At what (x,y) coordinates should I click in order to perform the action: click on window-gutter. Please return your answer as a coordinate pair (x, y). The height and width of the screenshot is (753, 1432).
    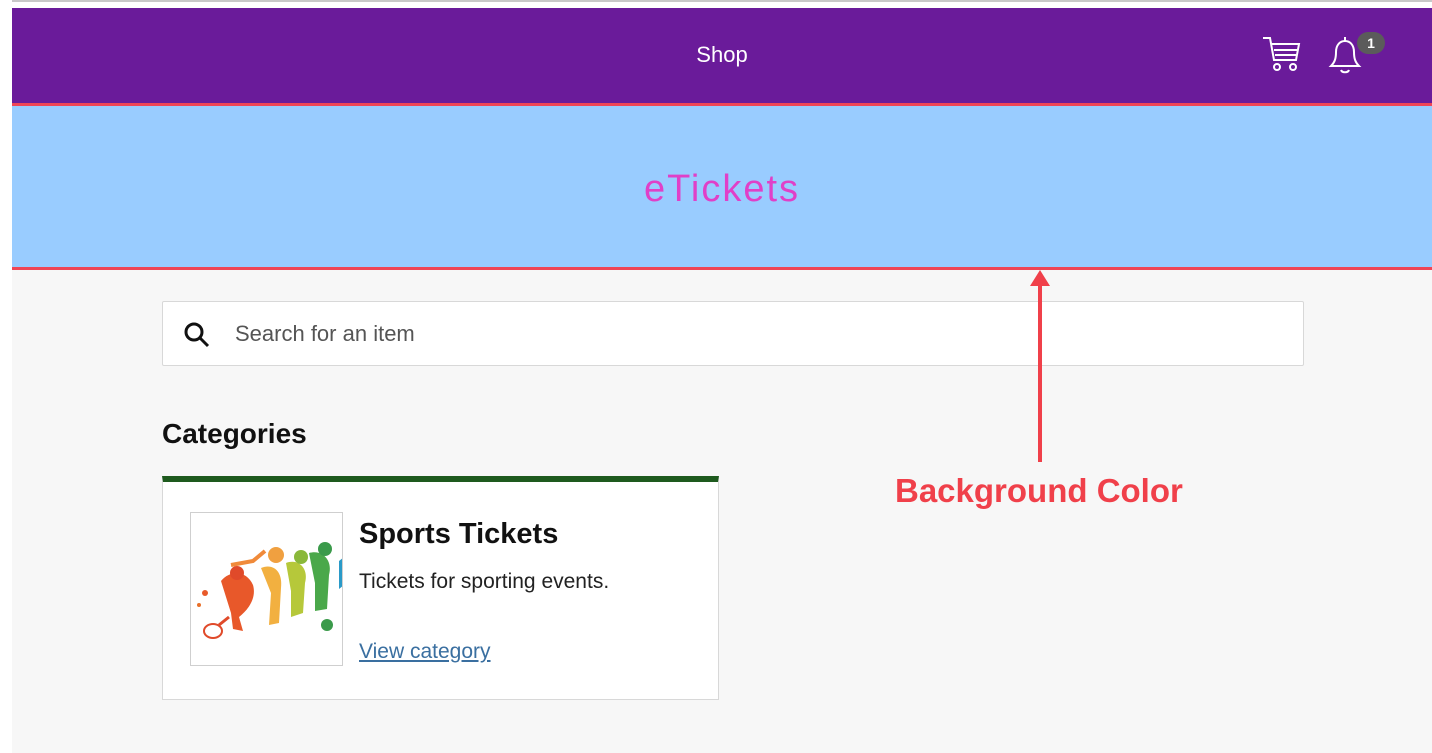
    Looking at the image, I should click on (6, 376).